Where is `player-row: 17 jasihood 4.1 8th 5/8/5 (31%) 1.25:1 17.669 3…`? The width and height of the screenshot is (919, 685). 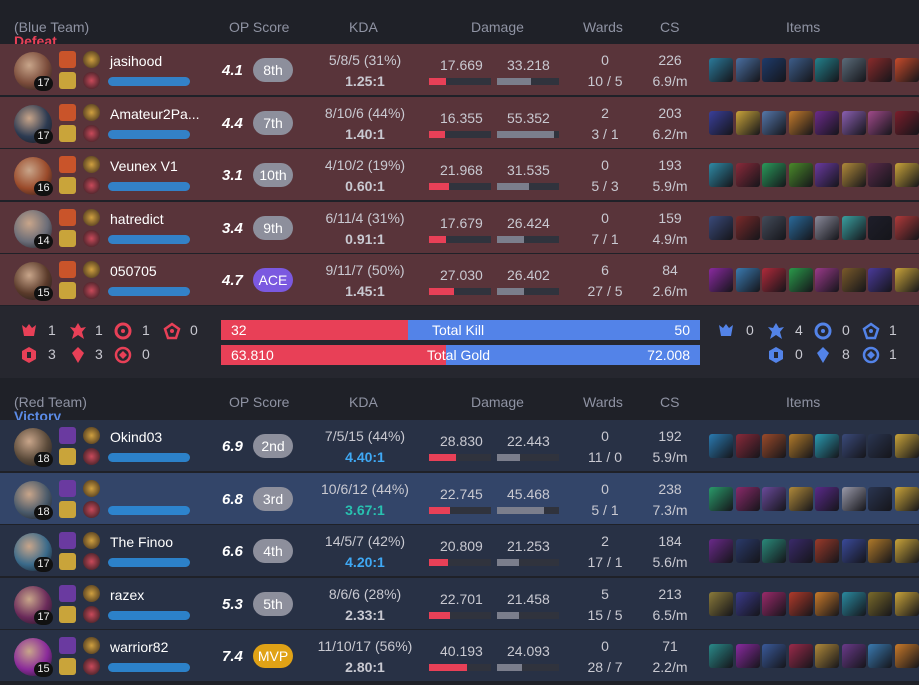
player-row: 17 jasihood 4.1 8th 5/8/5 (31%) 1.25:1 17.669 3… is located at coordinates (459, 70).